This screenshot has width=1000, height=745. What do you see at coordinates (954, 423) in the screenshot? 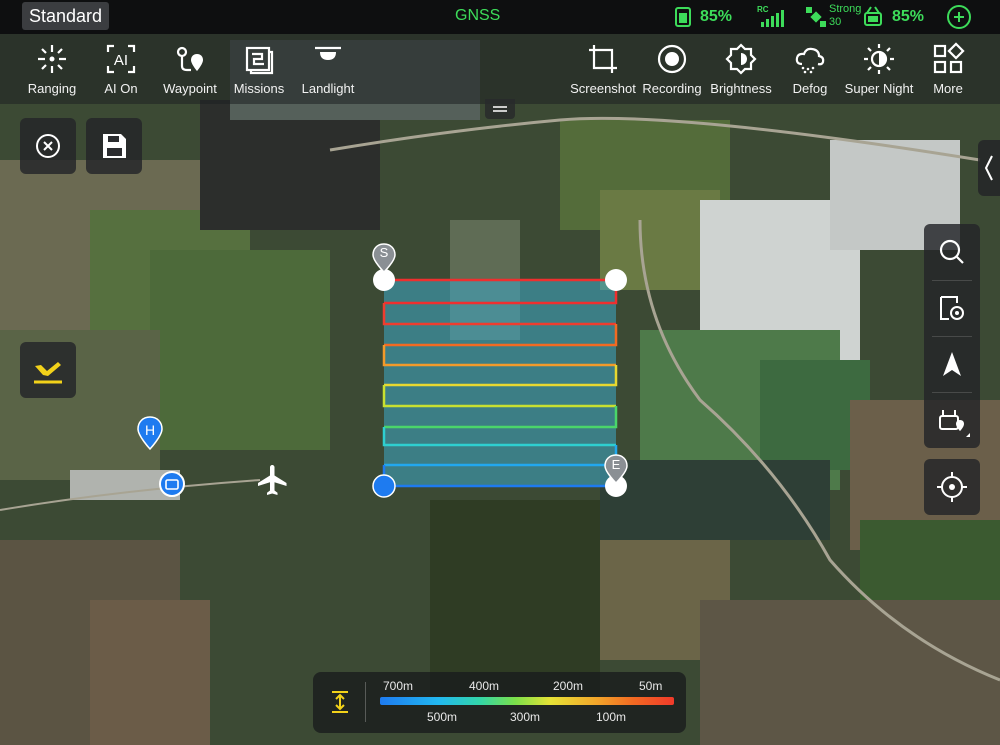
I see `controller-location-icon` at bounding box center [954, 423].